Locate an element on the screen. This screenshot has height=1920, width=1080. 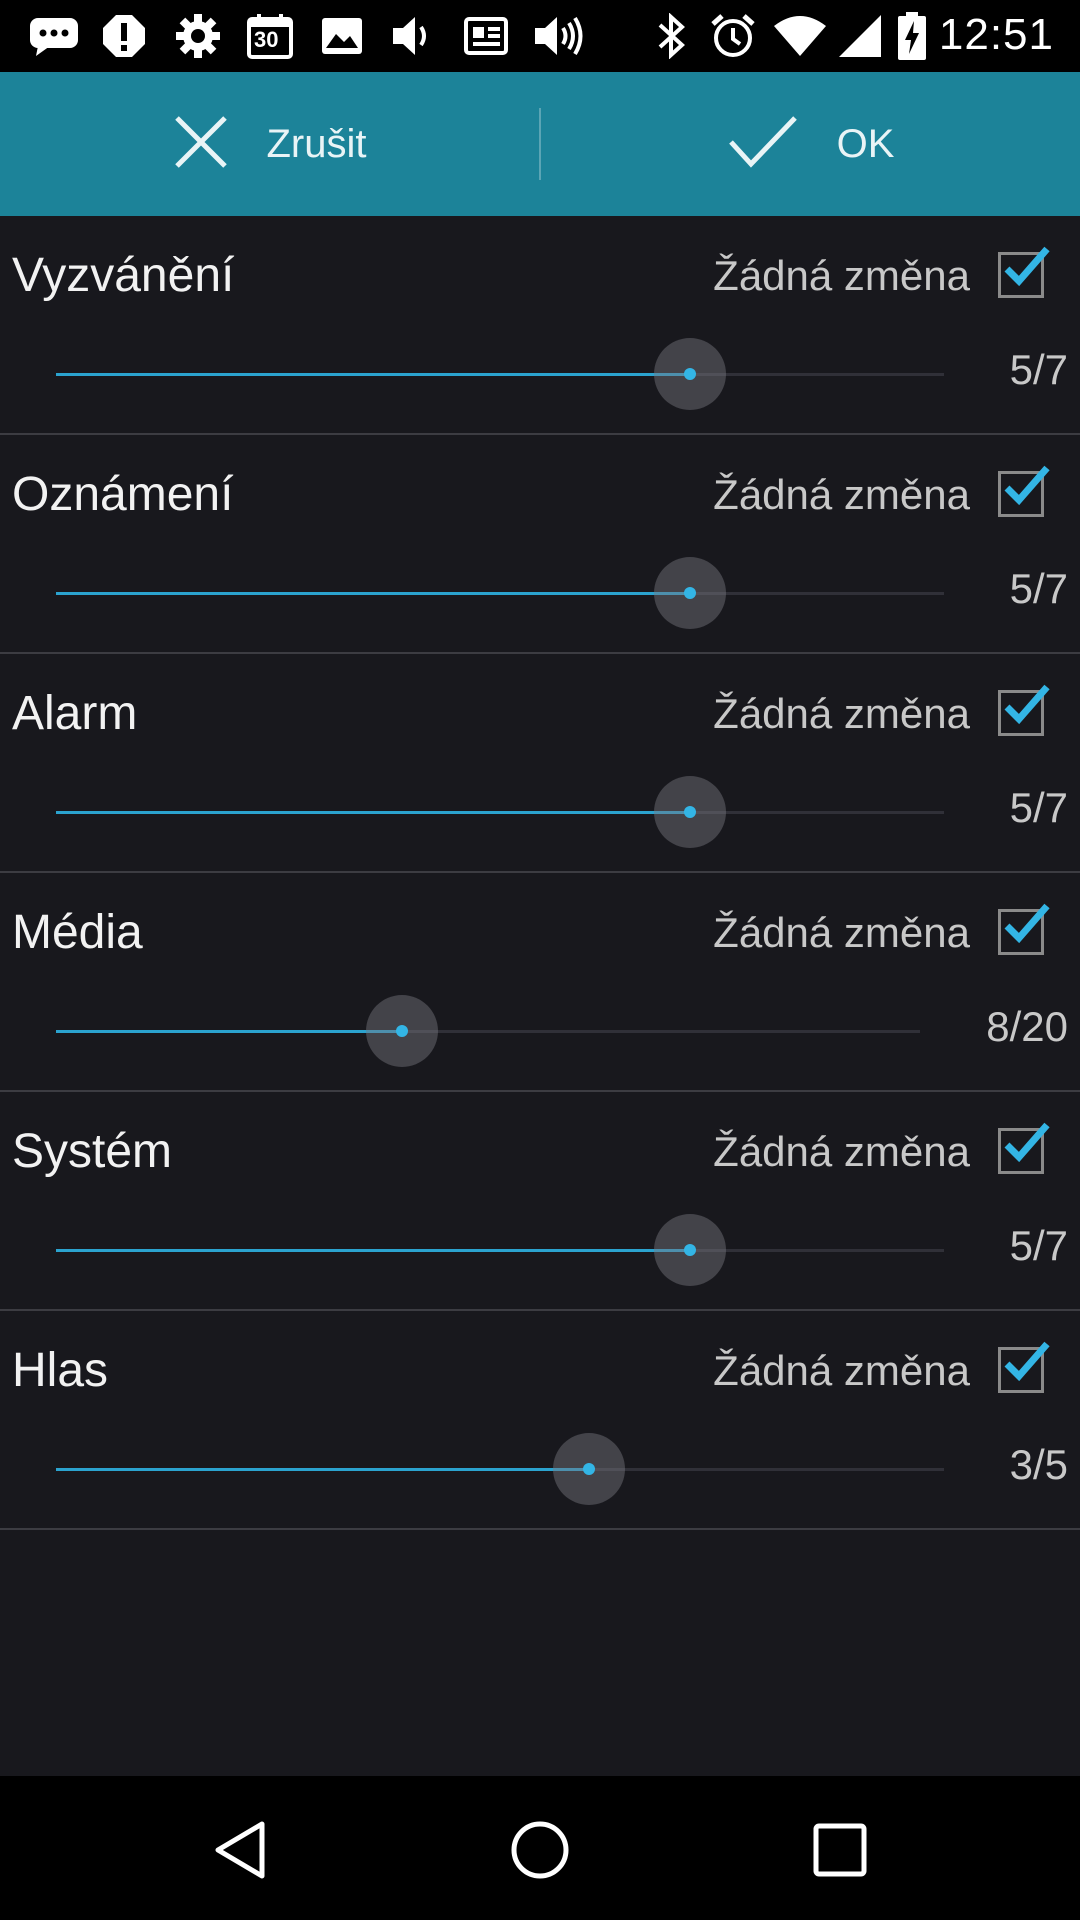
cancel-label: Zrušit is located at coordinates (316, 143).